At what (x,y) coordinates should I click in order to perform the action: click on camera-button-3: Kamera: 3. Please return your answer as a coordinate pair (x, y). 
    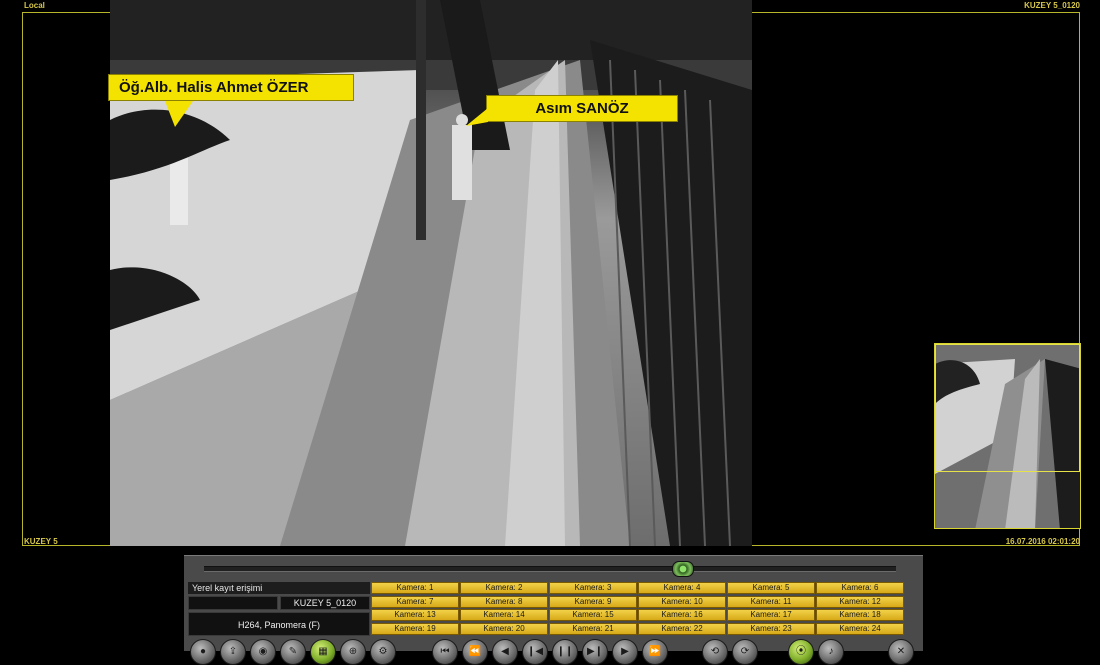
    Looking at the image, I should click on (593, 588).